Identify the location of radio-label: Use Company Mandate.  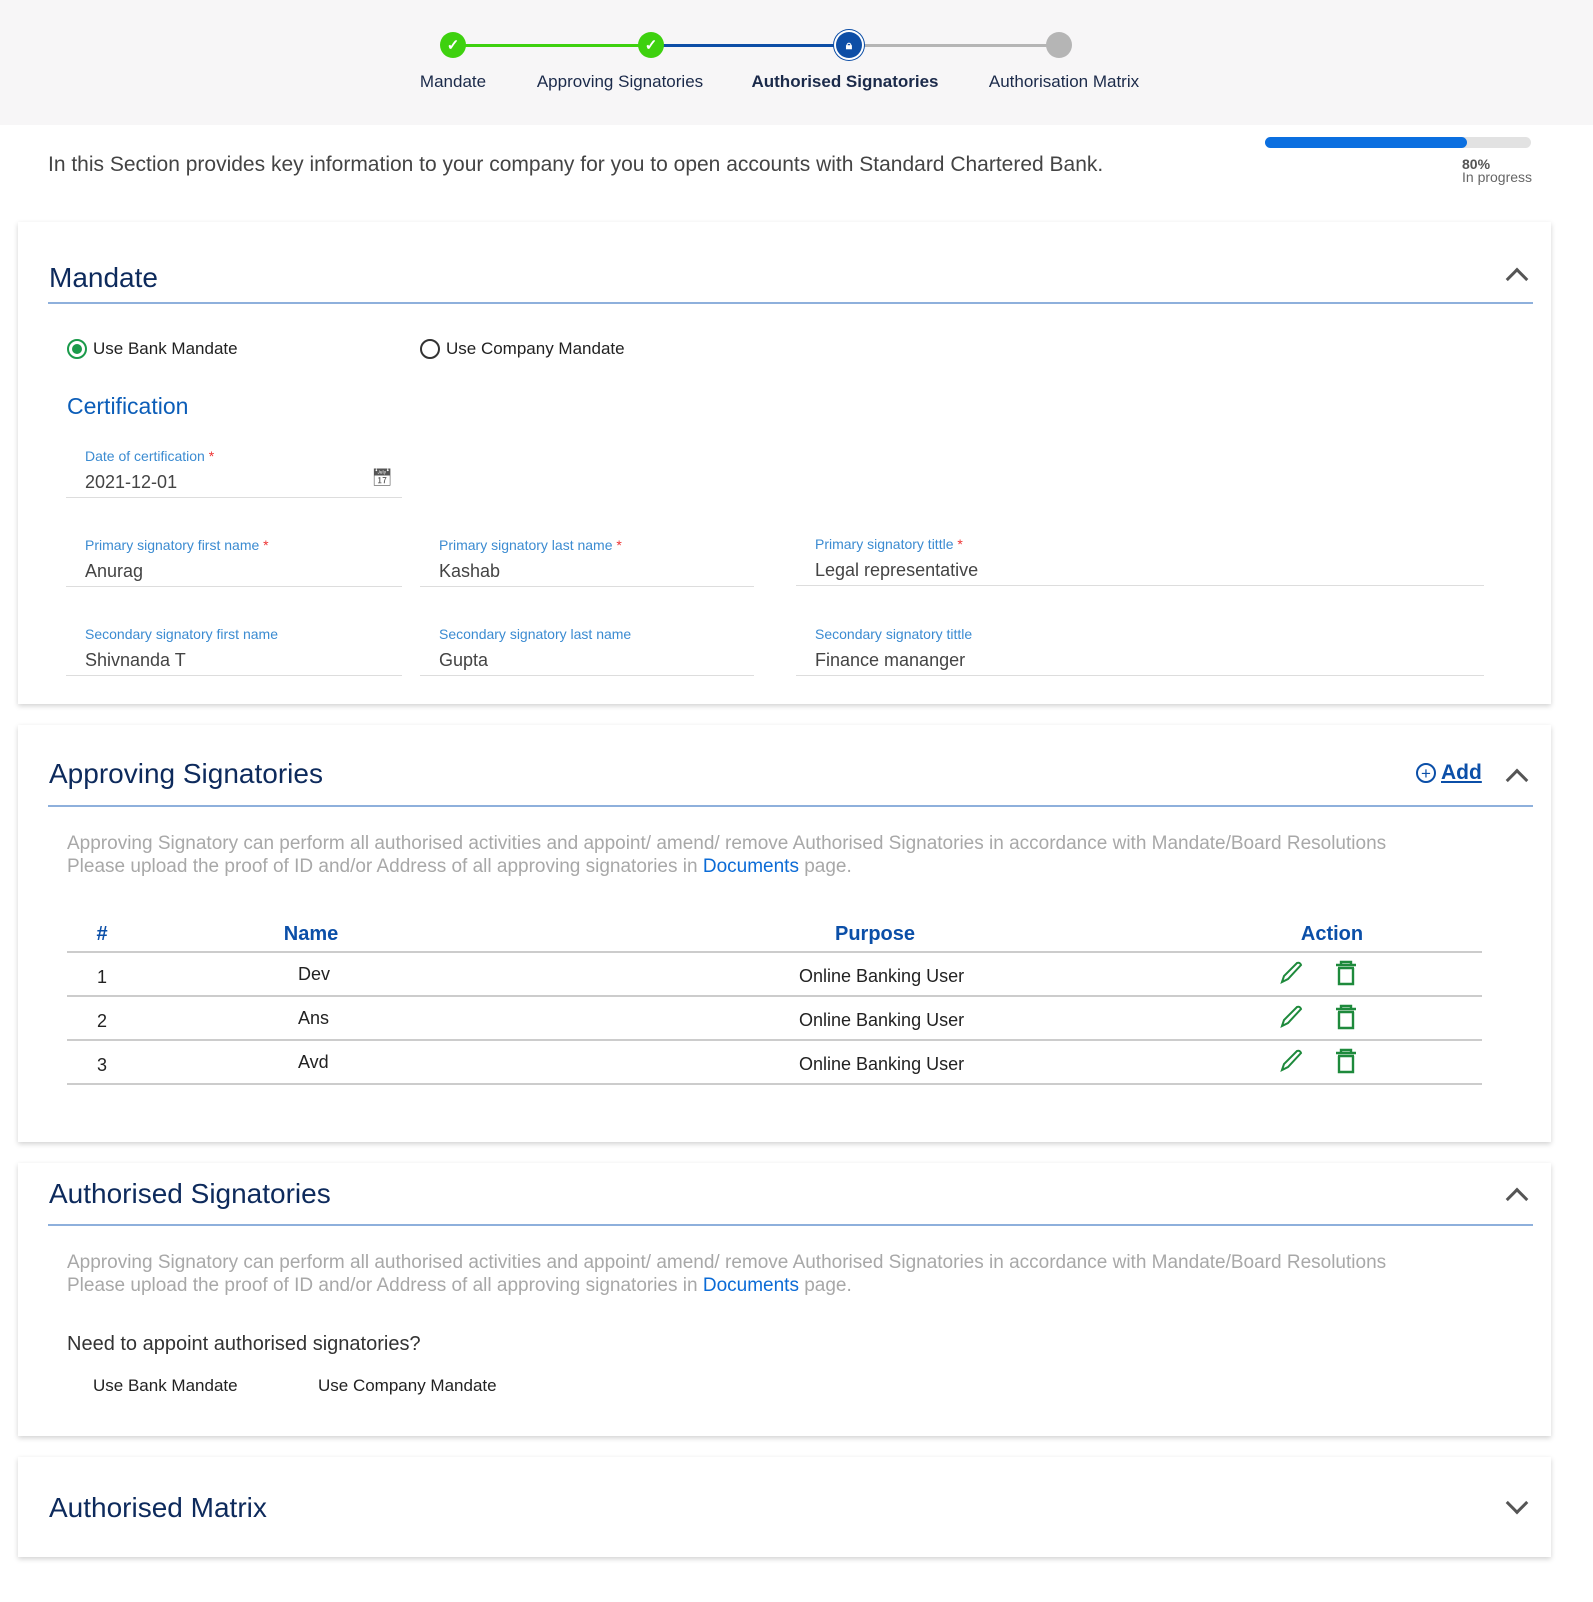
(535, 348).